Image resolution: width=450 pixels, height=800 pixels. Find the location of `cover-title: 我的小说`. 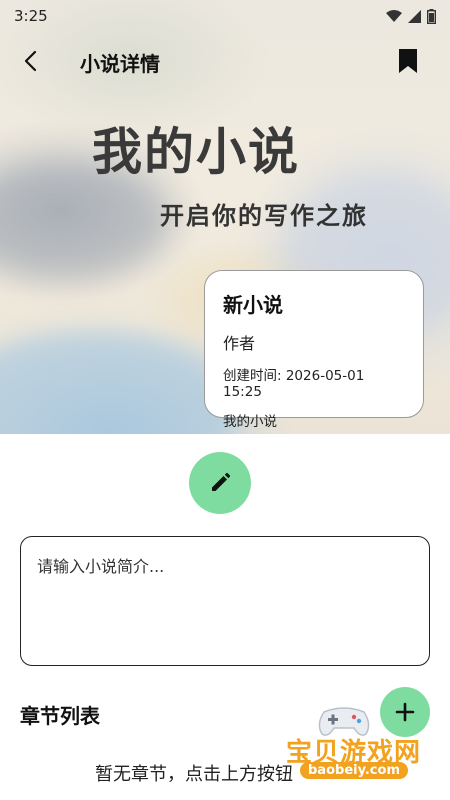

cover-title: 我的小说 is located at coordinates (196, 152).